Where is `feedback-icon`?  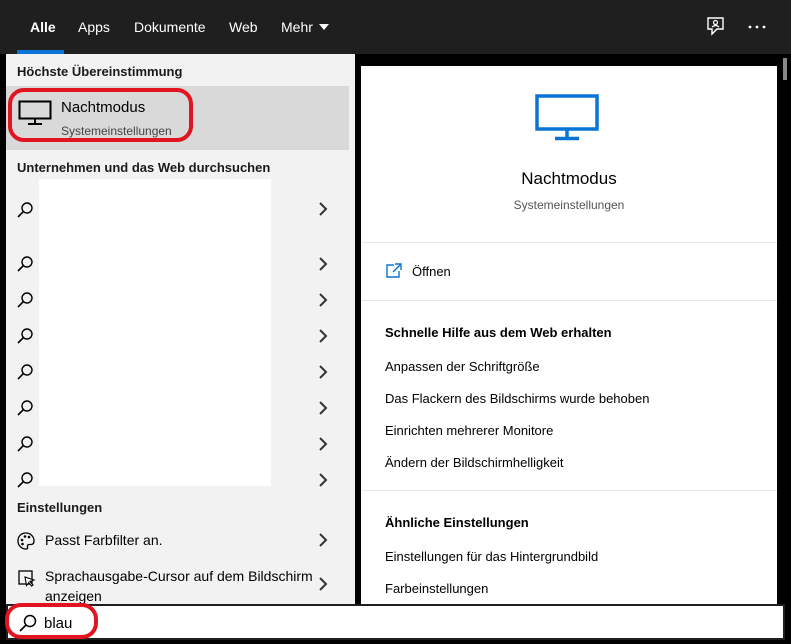 feedback-icon is located at coordinates (715, 26).